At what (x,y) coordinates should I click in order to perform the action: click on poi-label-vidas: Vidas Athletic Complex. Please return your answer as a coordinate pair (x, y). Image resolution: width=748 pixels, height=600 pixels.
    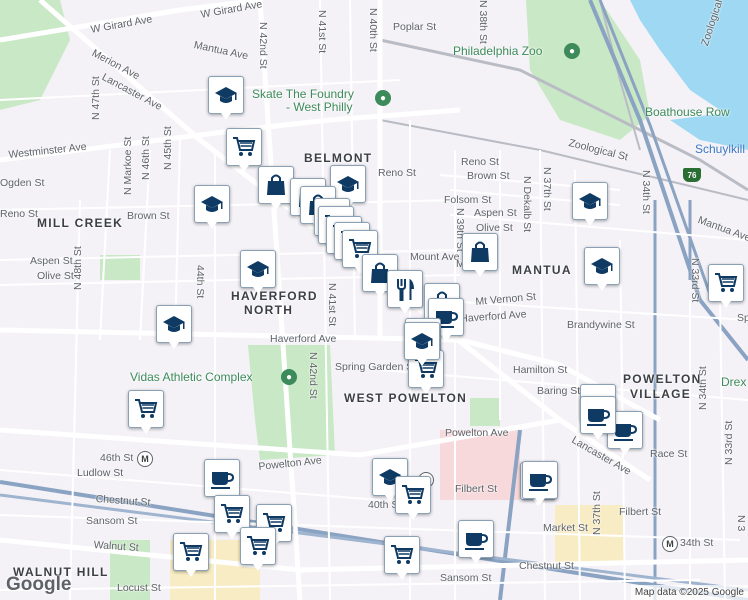
    Looking at the image, I should click on (191, 377).